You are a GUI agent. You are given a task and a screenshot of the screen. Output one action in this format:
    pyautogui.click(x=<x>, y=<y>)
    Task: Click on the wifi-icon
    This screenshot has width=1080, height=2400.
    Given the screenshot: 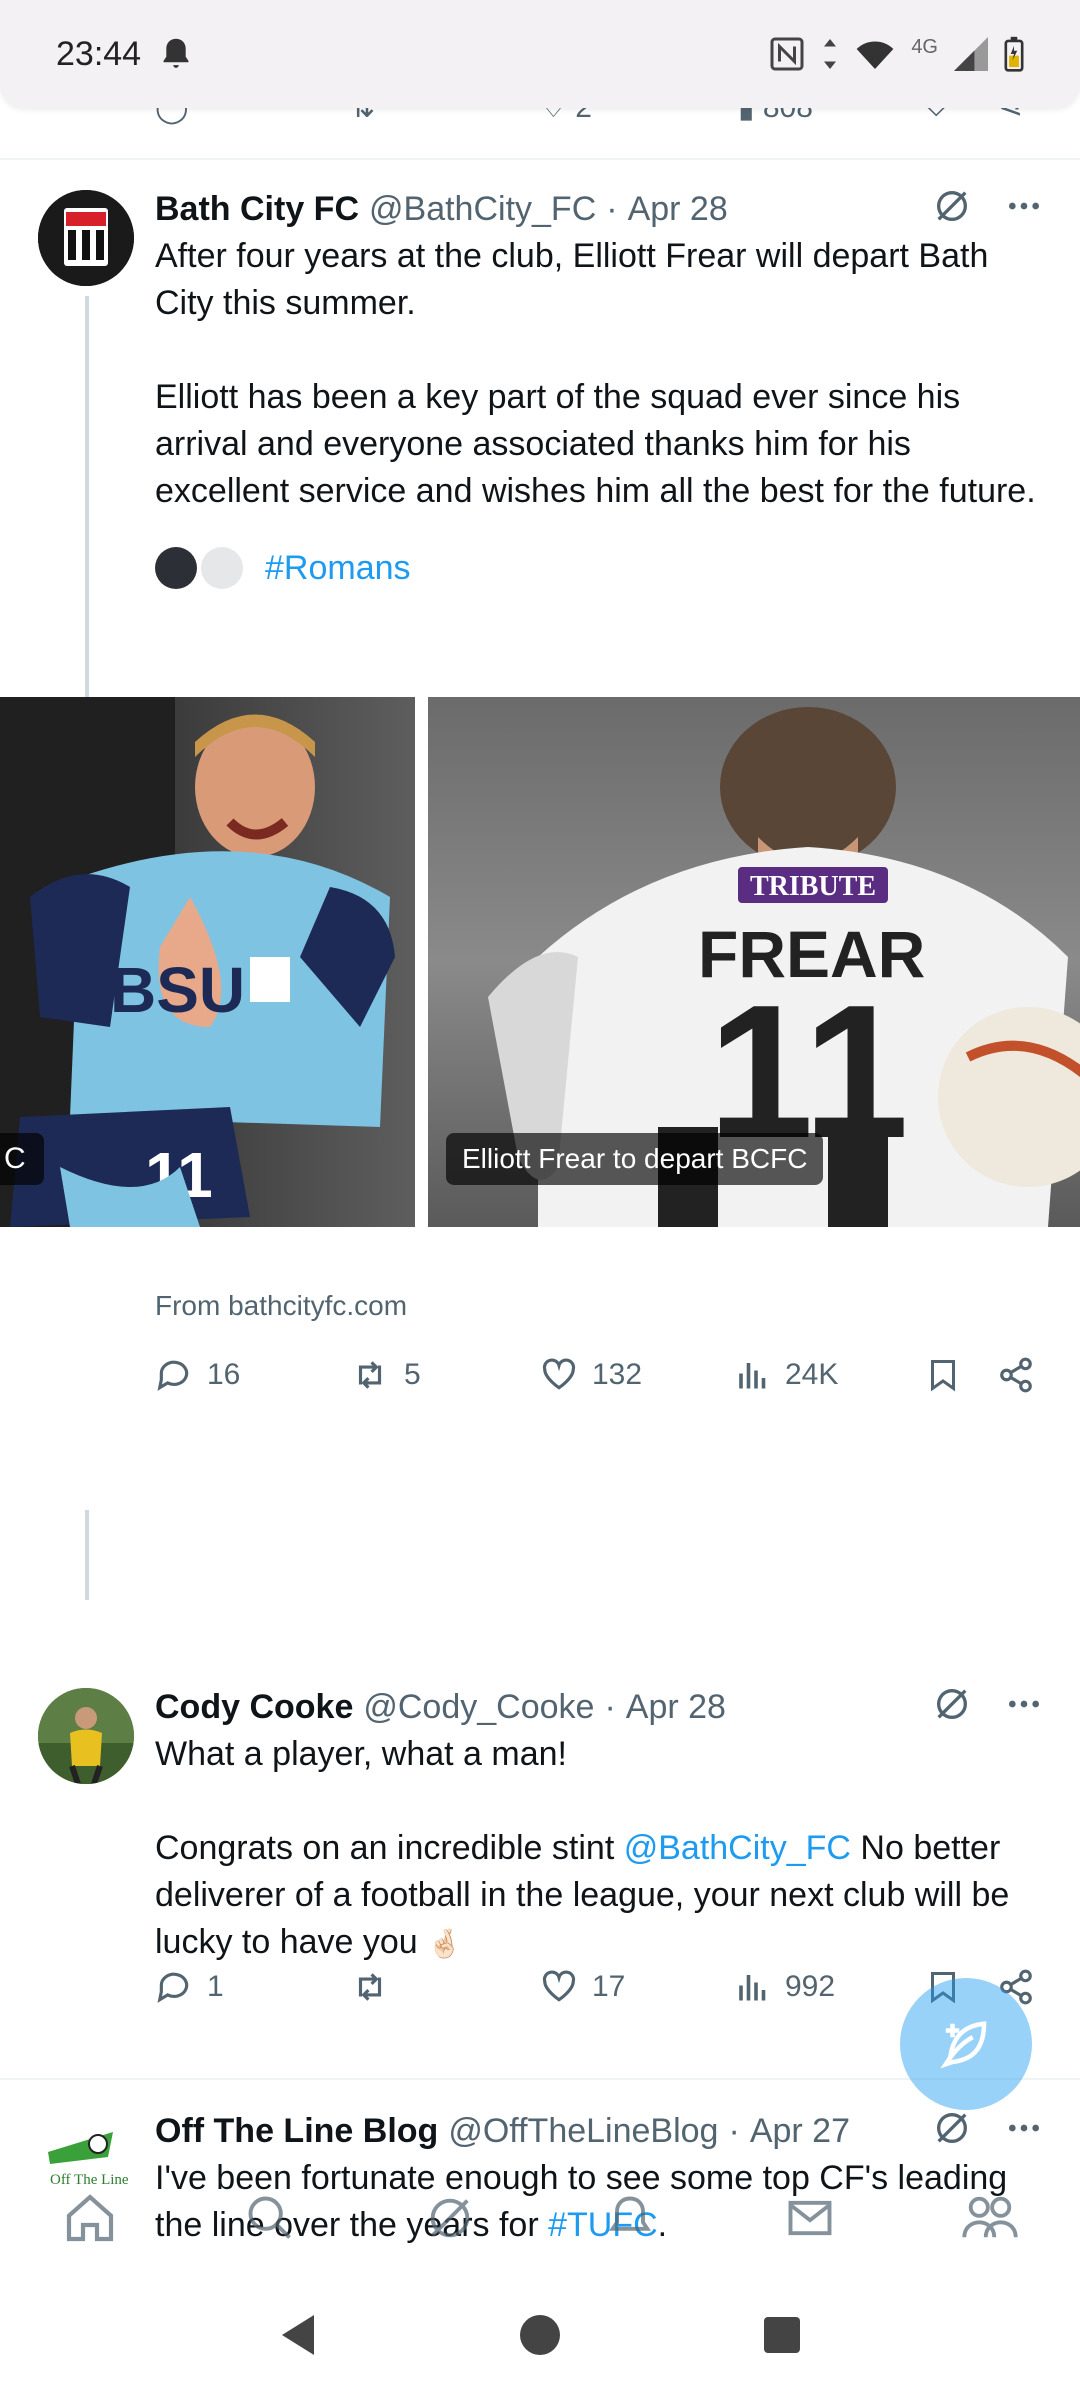 What is the action you would take?
    pyautogui.click(x=875, y=55)
    